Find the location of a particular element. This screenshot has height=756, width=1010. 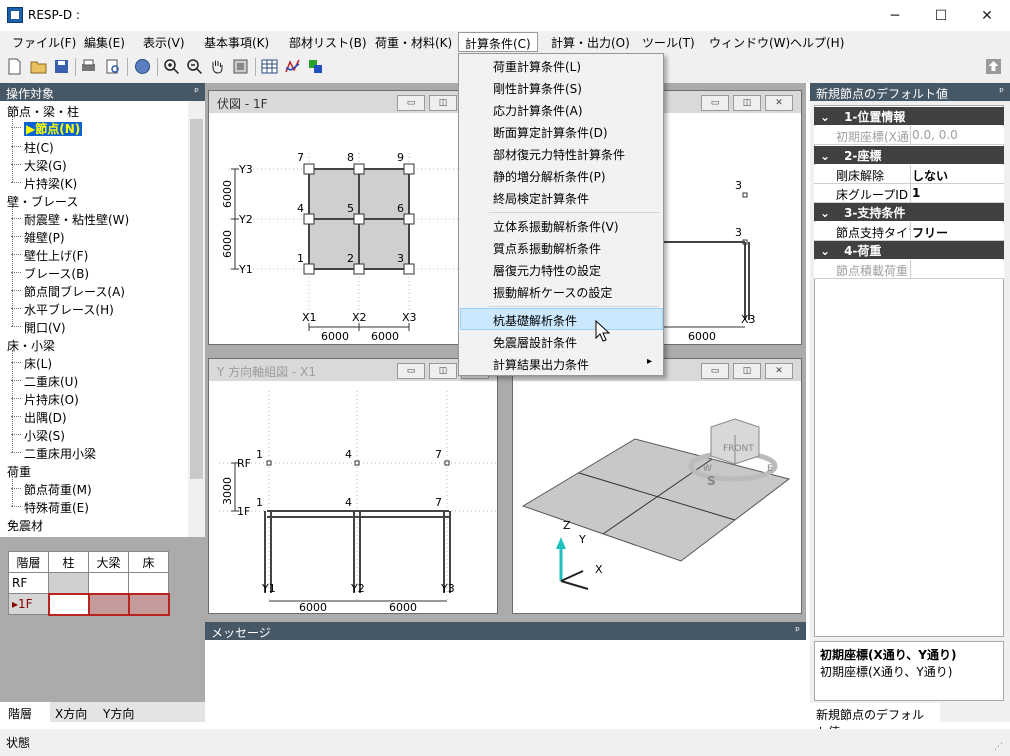

menu-edit: 編集(E) is located at coordinates (104, 42).